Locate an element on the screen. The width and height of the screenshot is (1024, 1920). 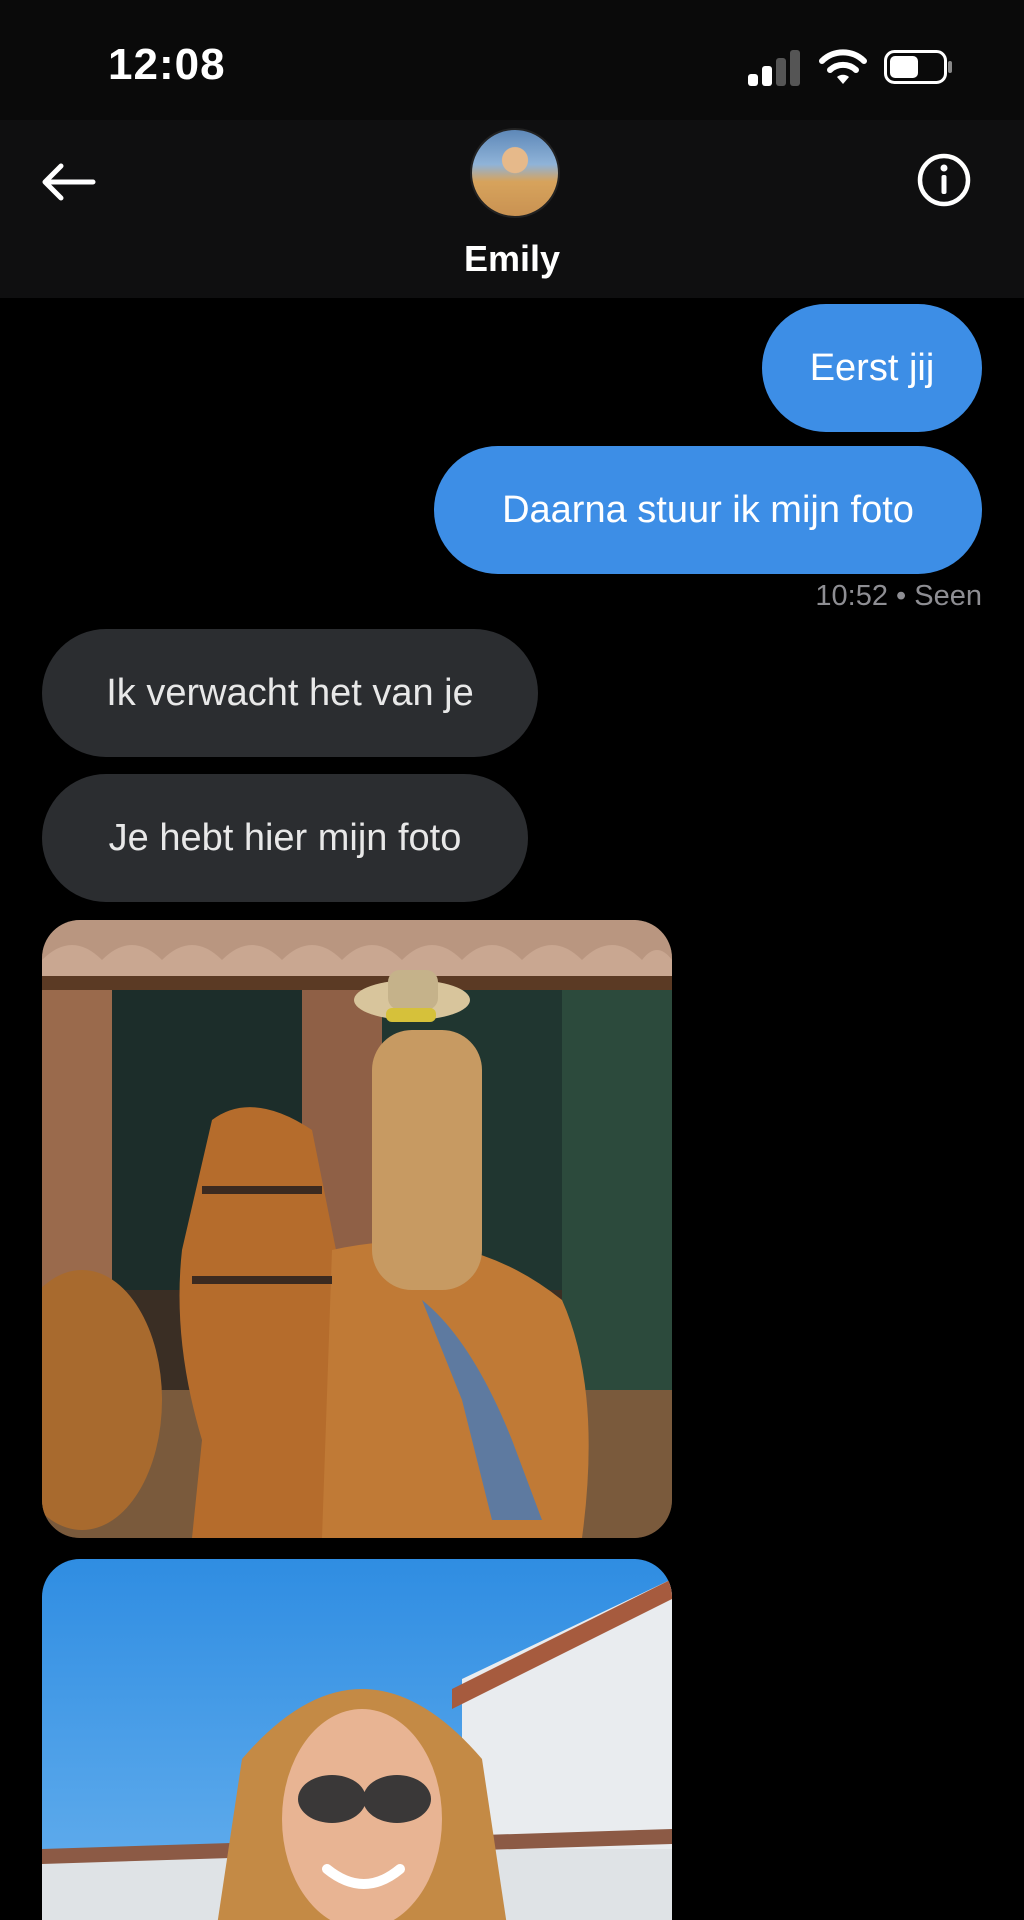
message-text: Eerst jij is located at coordinates (872, 367).